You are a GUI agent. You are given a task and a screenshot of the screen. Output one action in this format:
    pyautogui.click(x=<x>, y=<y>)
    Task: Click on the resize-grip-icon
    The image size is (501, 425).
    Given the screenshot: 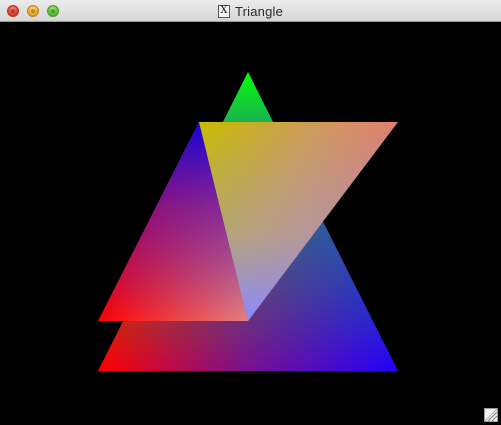 What is the action you would take?
    pyautogui.click(x=491, y=415)
    